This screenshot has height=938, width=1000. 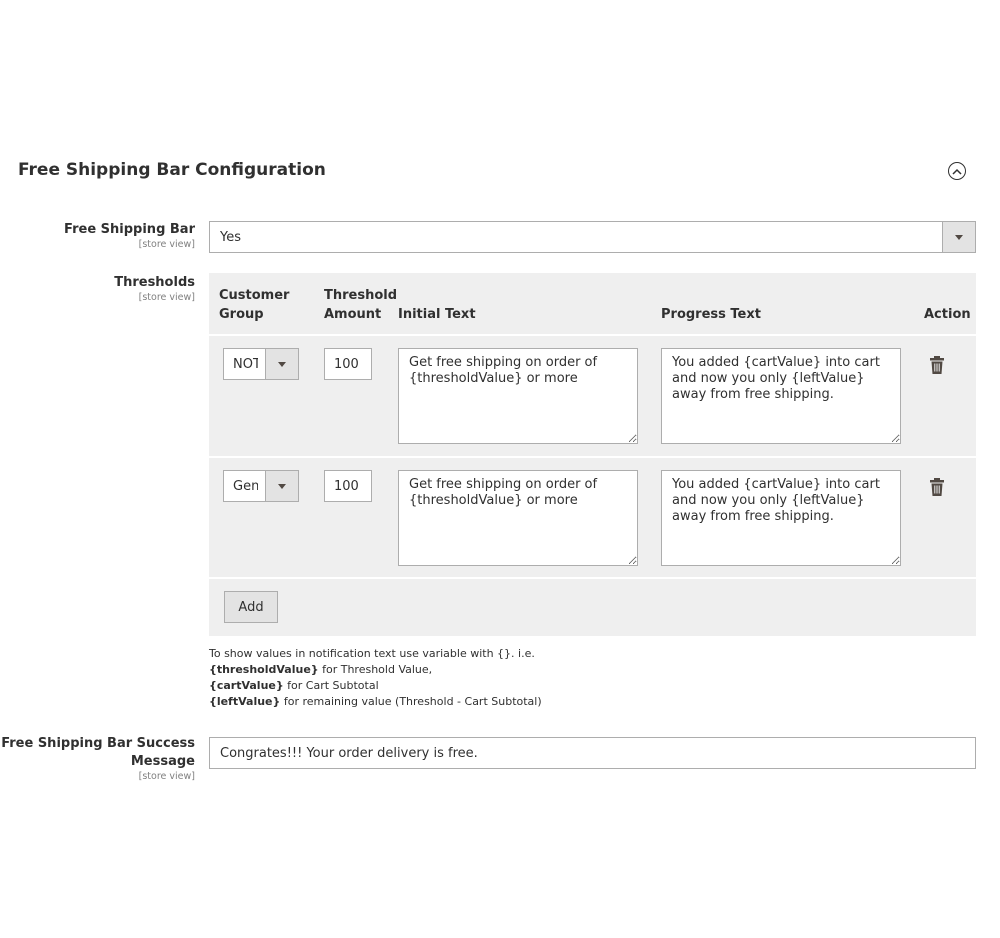 What do you see at coordinates (241, 314) in the screenshot?
I see `header-text: Group` at bounding box center [241, 314].